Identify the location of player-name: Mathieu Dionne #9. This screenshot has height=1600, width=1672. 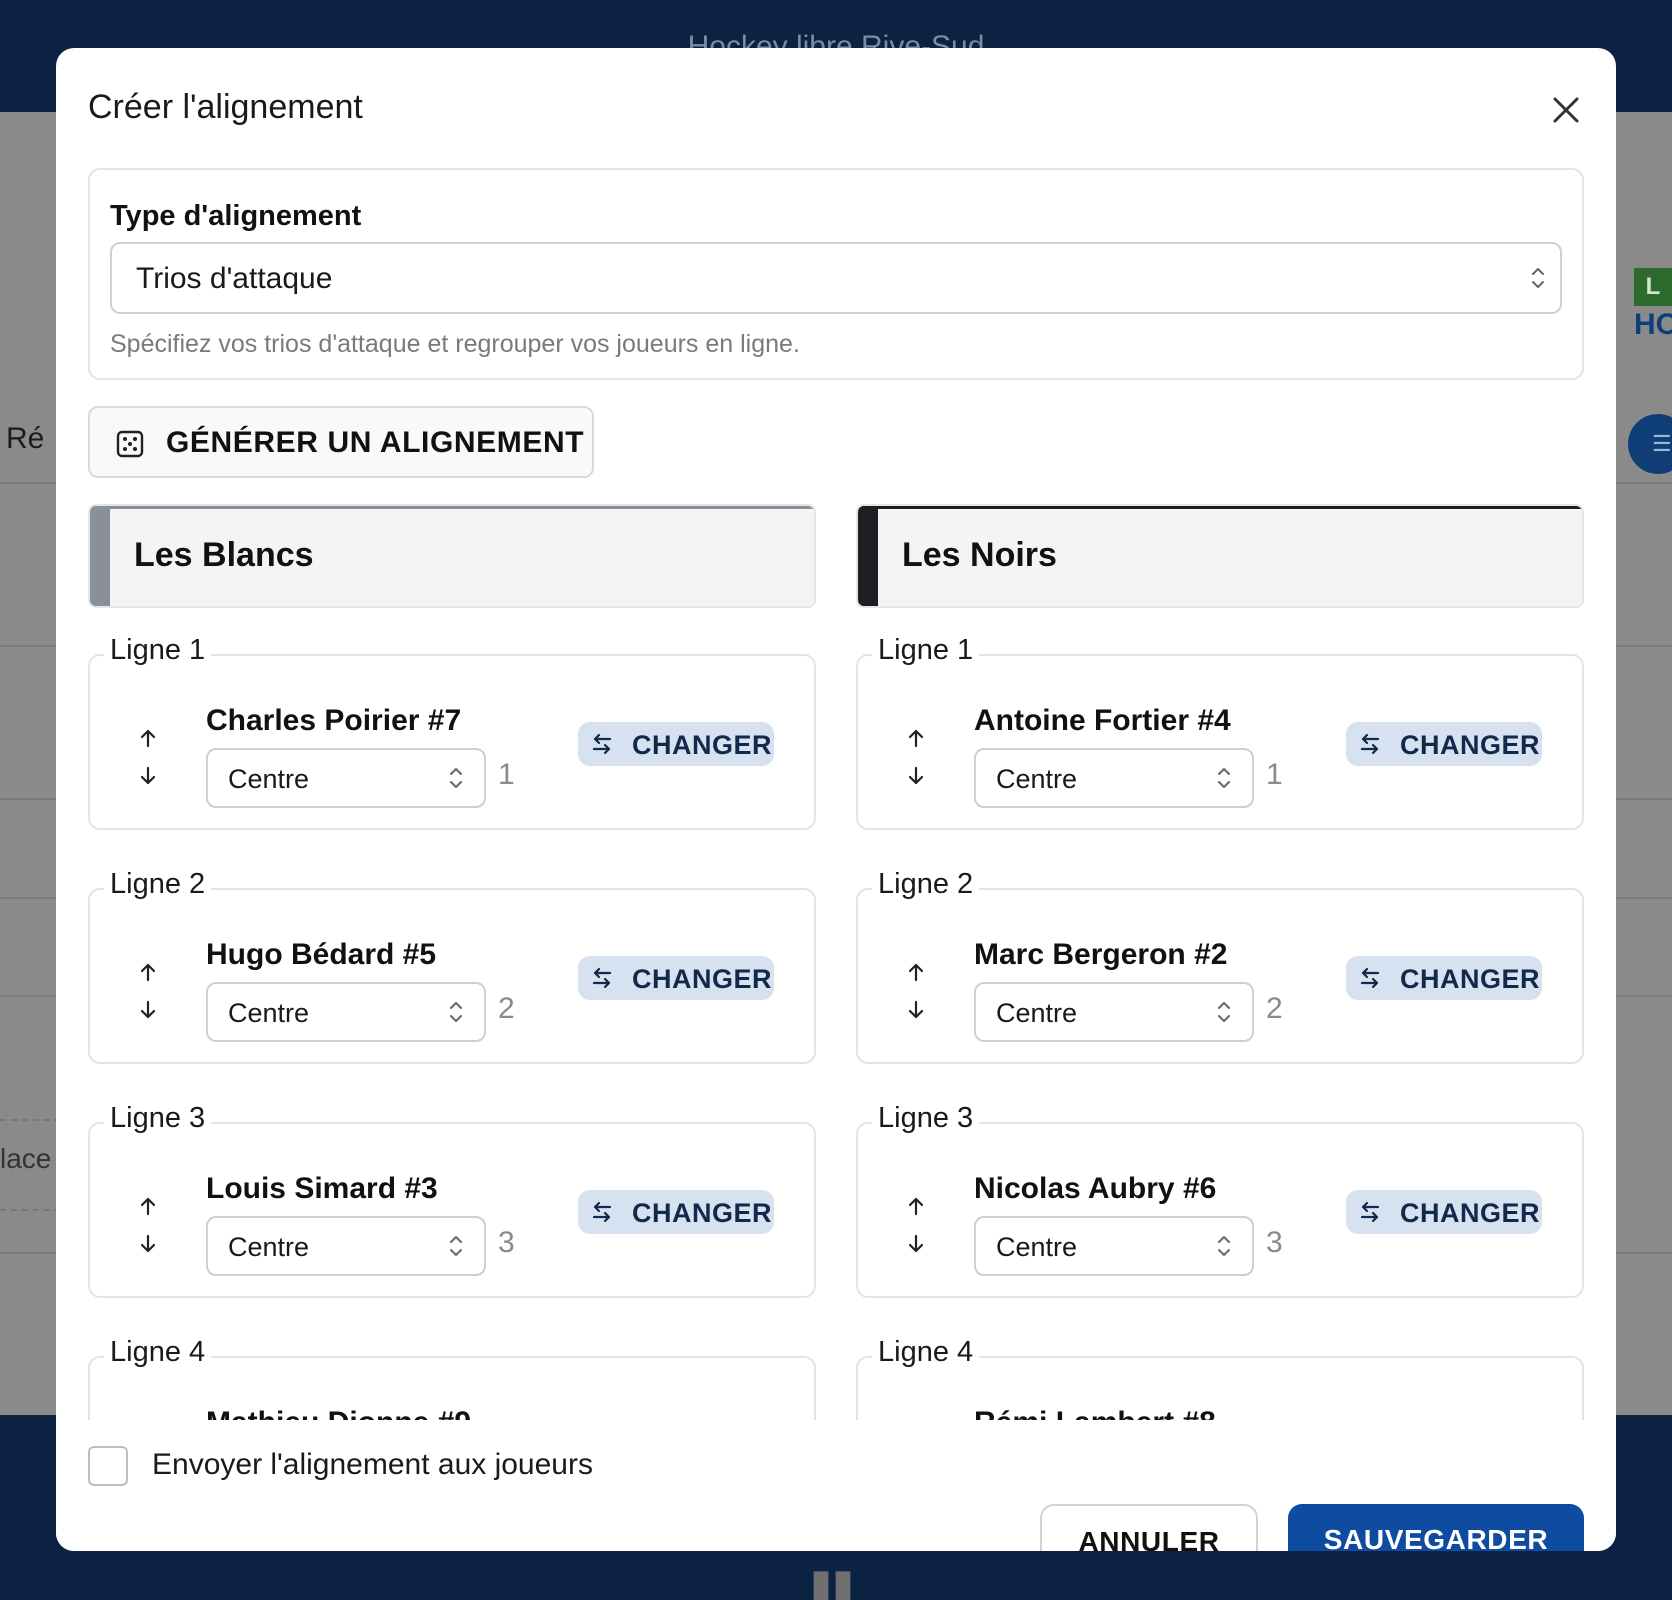
(338, 1413).